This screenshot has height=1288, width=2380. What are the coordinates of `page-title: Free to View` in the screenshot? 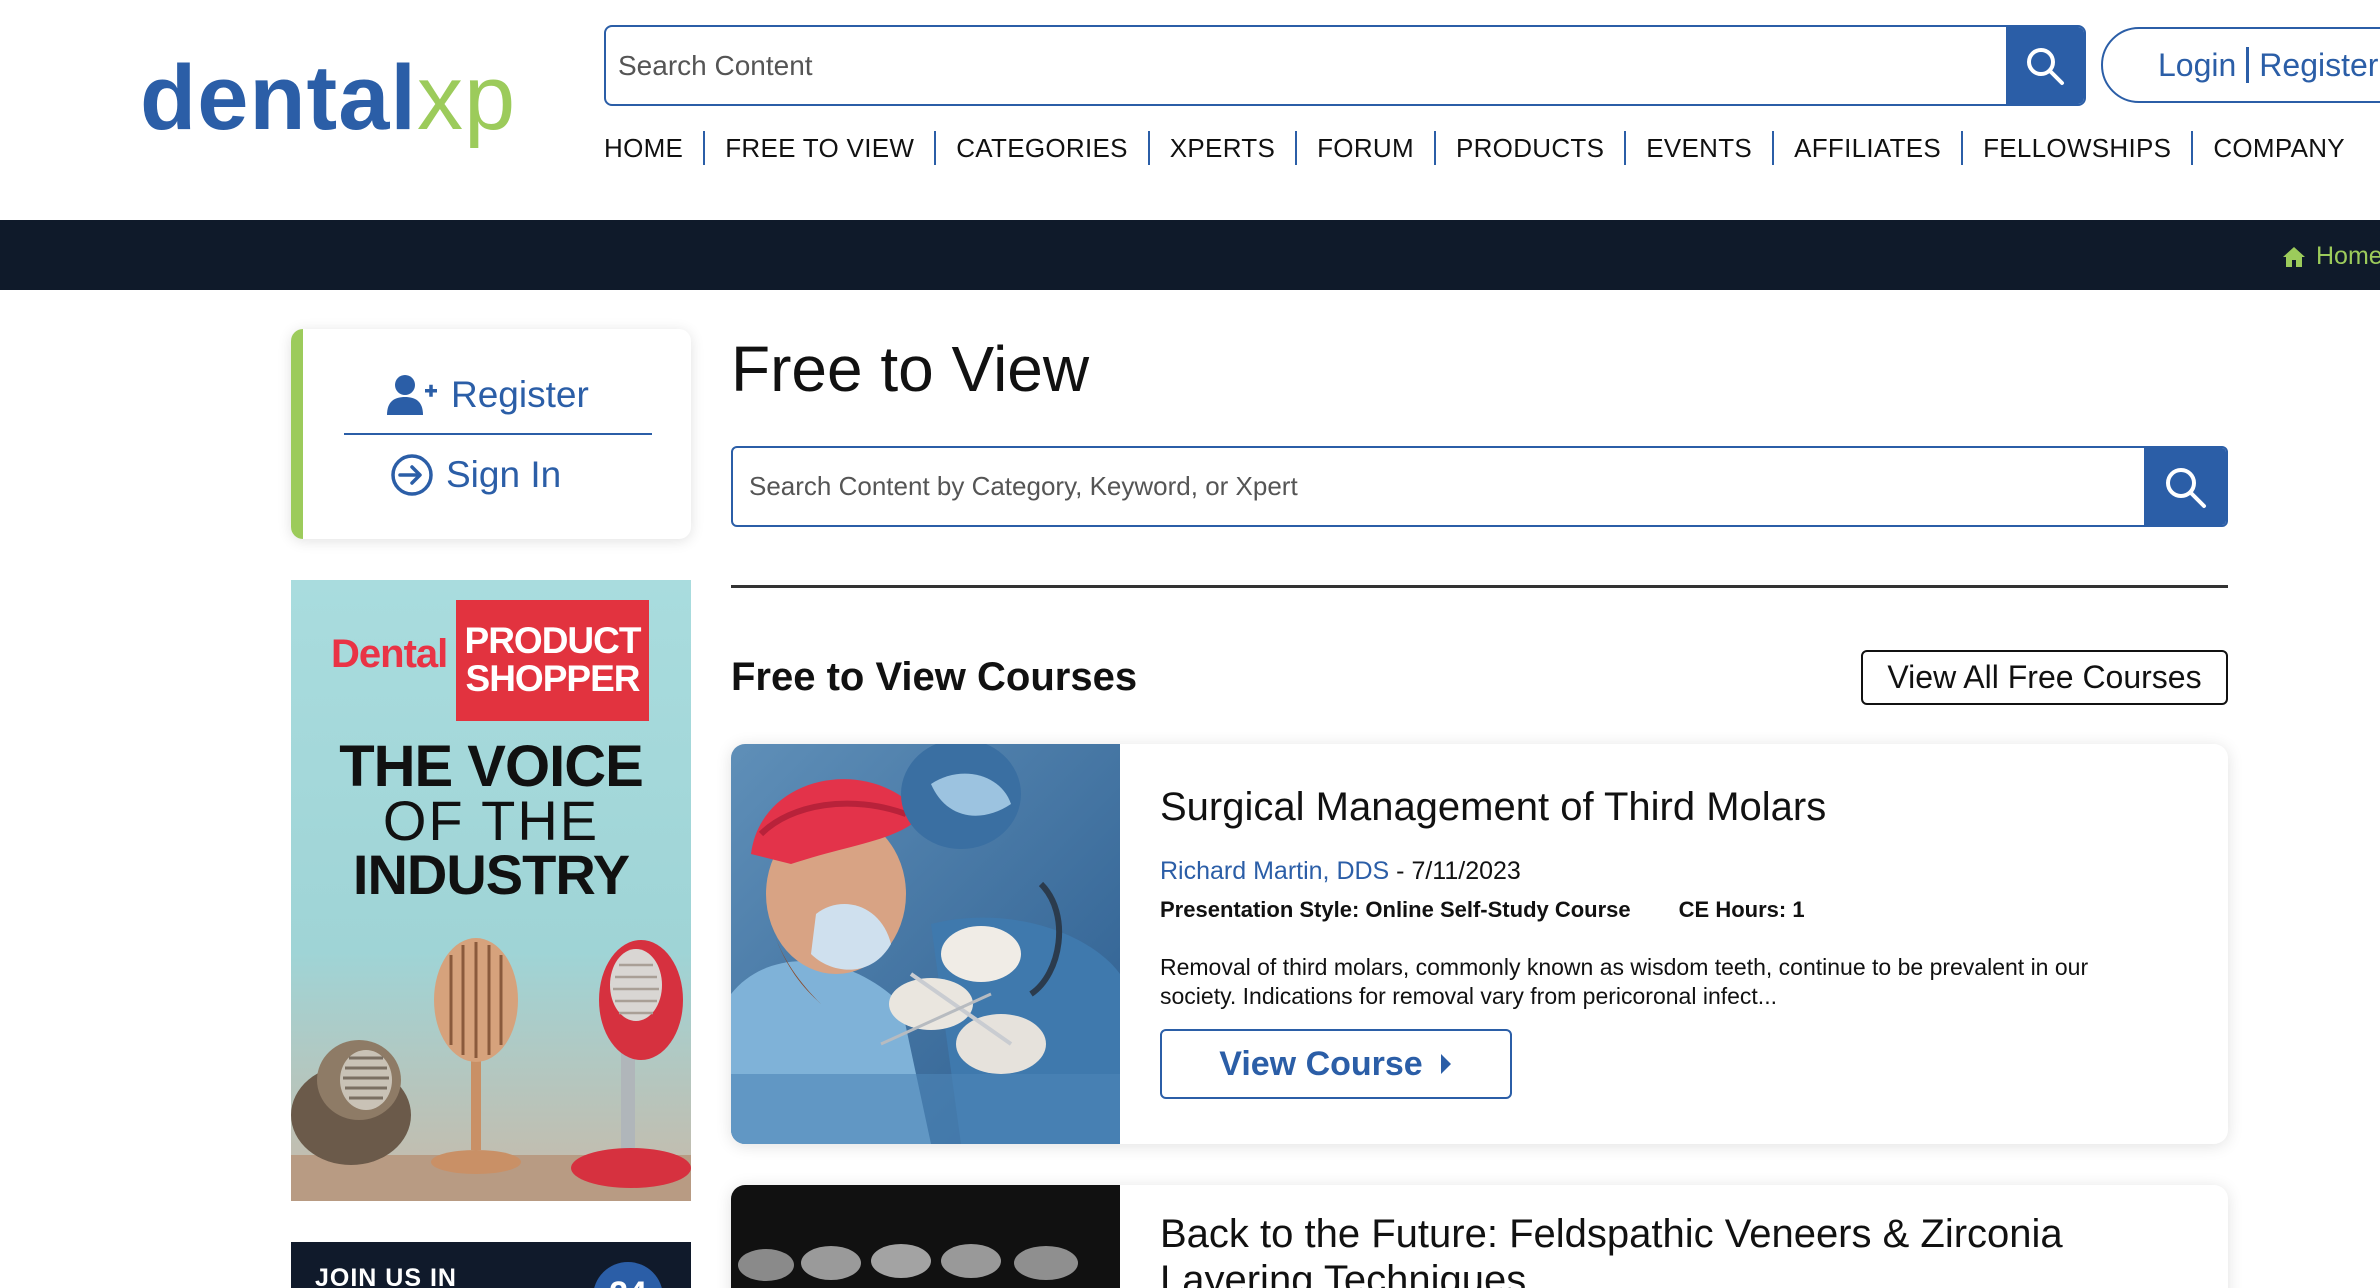 It's located at (910, 369).